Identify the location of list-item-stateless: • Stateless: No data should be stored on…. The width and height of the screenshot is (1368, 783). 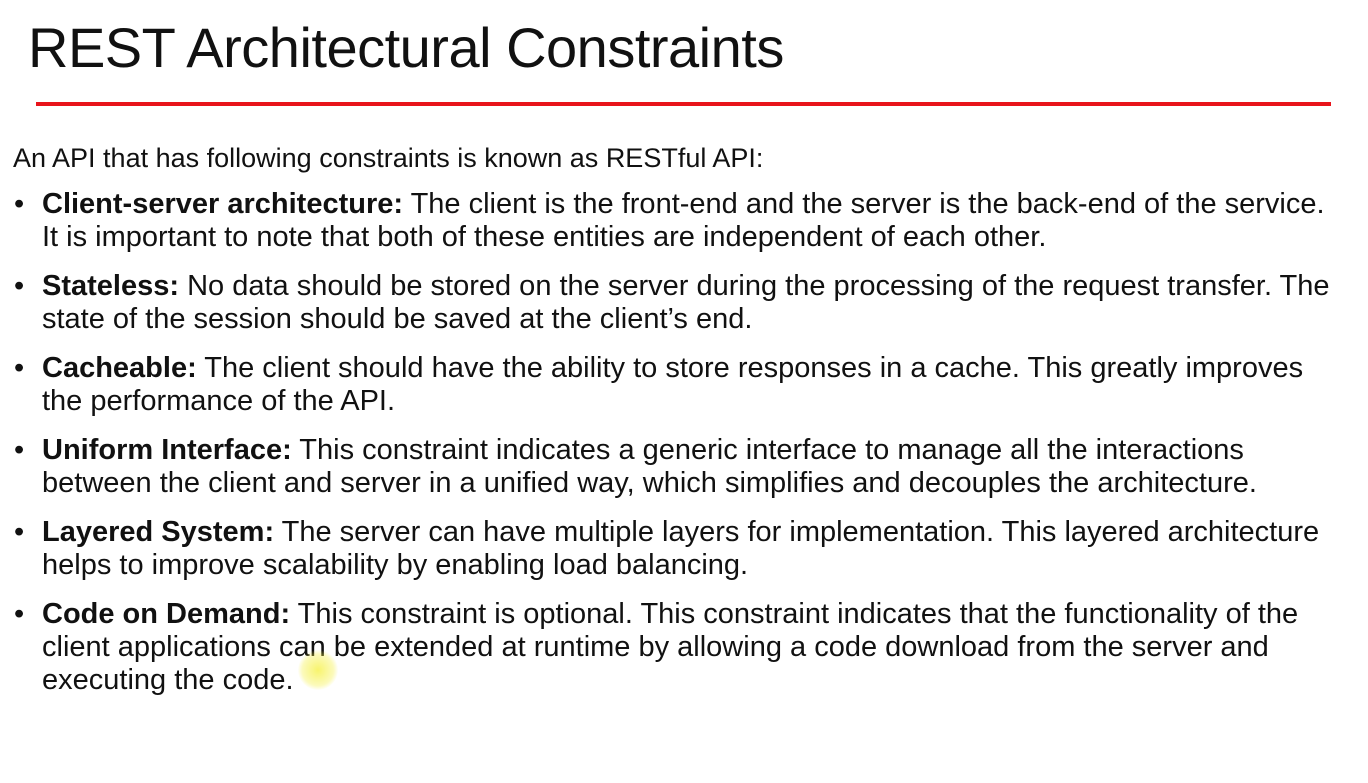
(670, 303).